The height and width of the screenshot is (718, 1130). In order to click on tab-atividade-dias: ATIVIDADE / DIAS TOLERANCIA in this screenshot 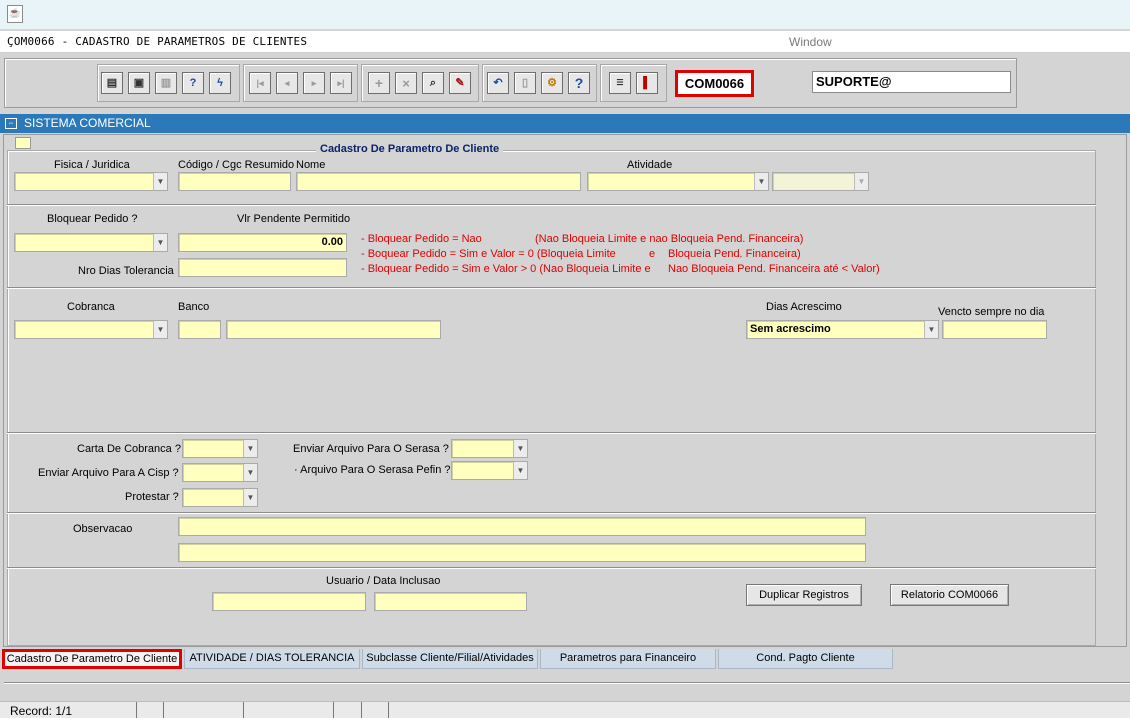, I will do `click(272, 659)`.